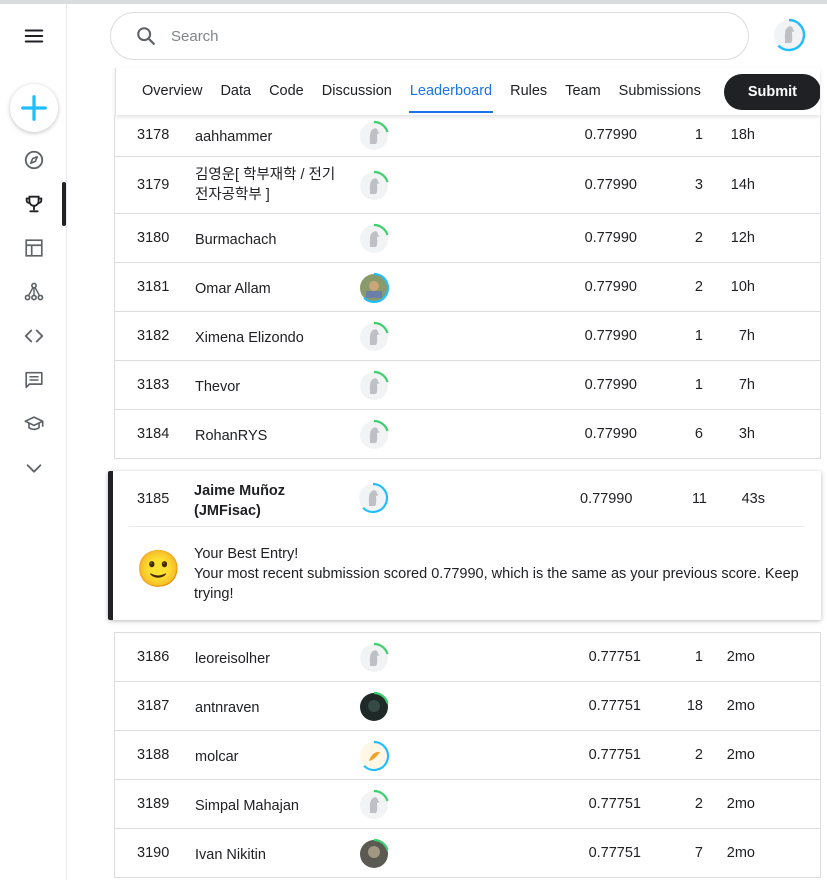 The width and height of the screenshot is (827, 880). Describe the element at coordinates (660, 91) in the screenshot. I see `tab-submissions: Submissions` at that location.